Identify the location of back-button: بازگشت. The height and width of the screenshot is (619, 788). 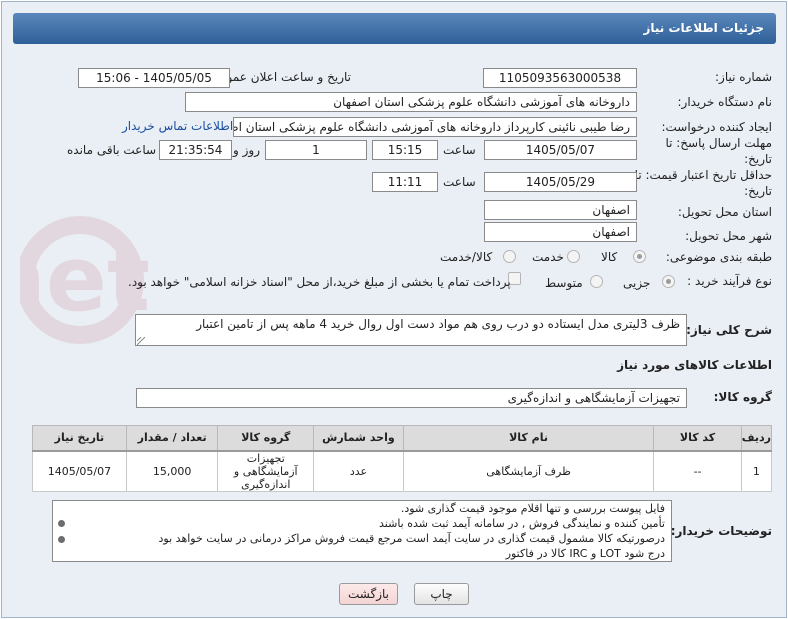
(368, 594).